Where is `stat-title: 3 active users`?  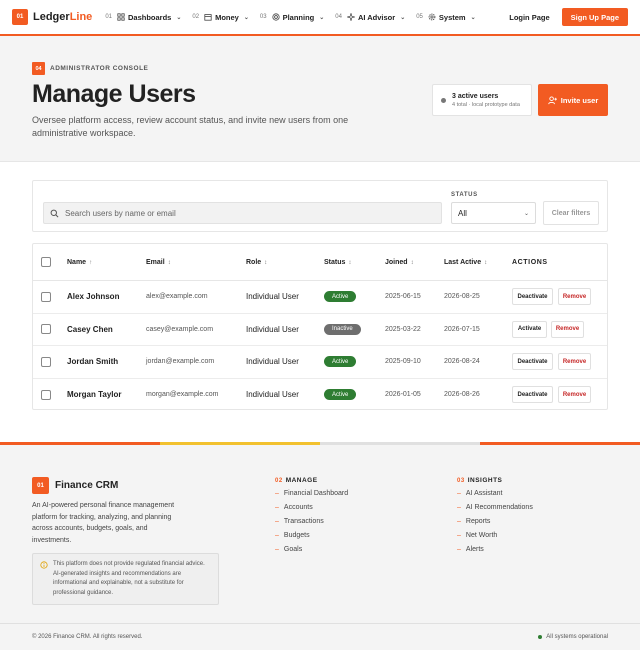
stat-title: 3 active users is located at coordinates (475, 96).